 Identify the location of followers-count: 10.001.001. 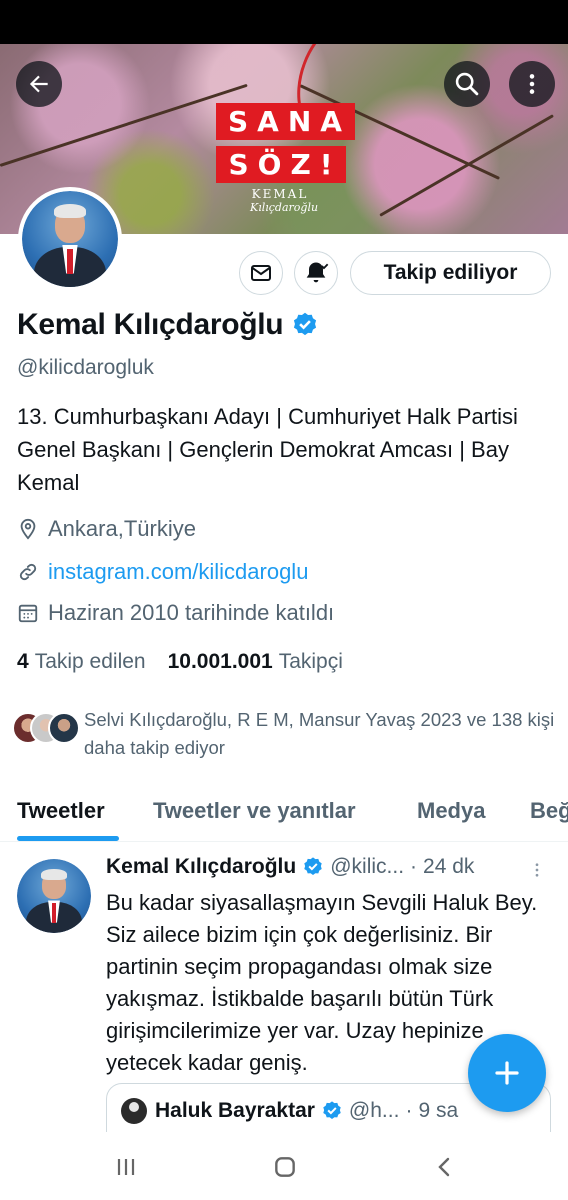
(220, 661).